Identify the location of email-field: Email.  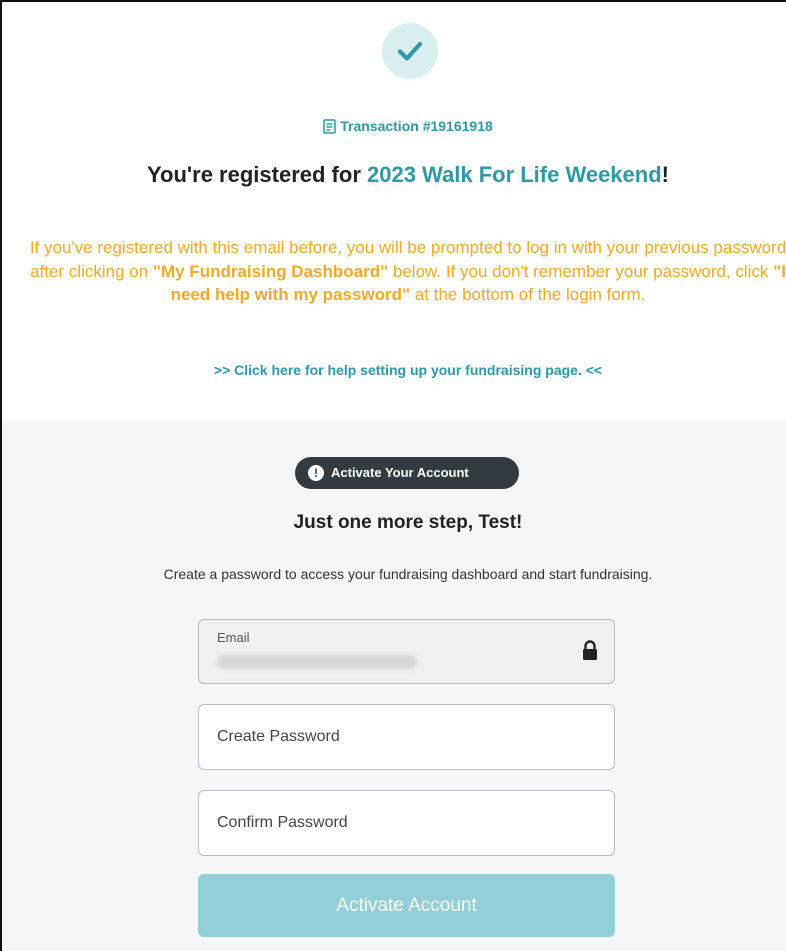
(406, 651).